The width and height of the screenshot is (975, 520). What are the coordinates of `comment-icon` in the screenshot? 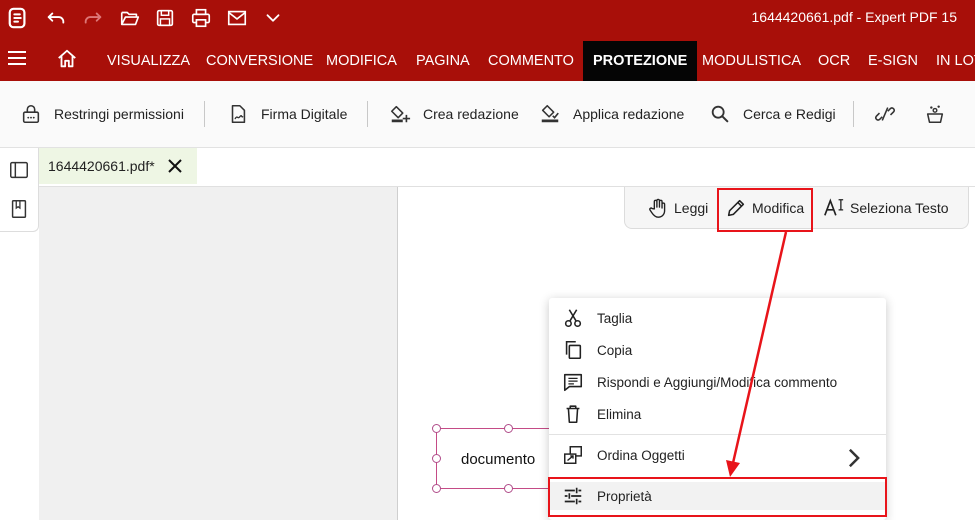 It's located at (573, 382).